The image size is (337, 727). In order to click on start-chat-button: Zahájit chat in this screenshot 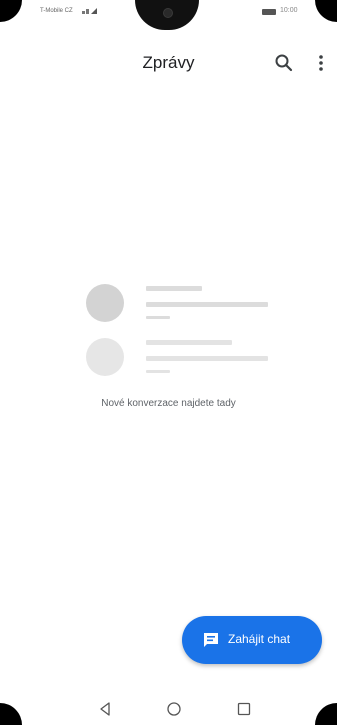, I will do `click(252, 640)`.